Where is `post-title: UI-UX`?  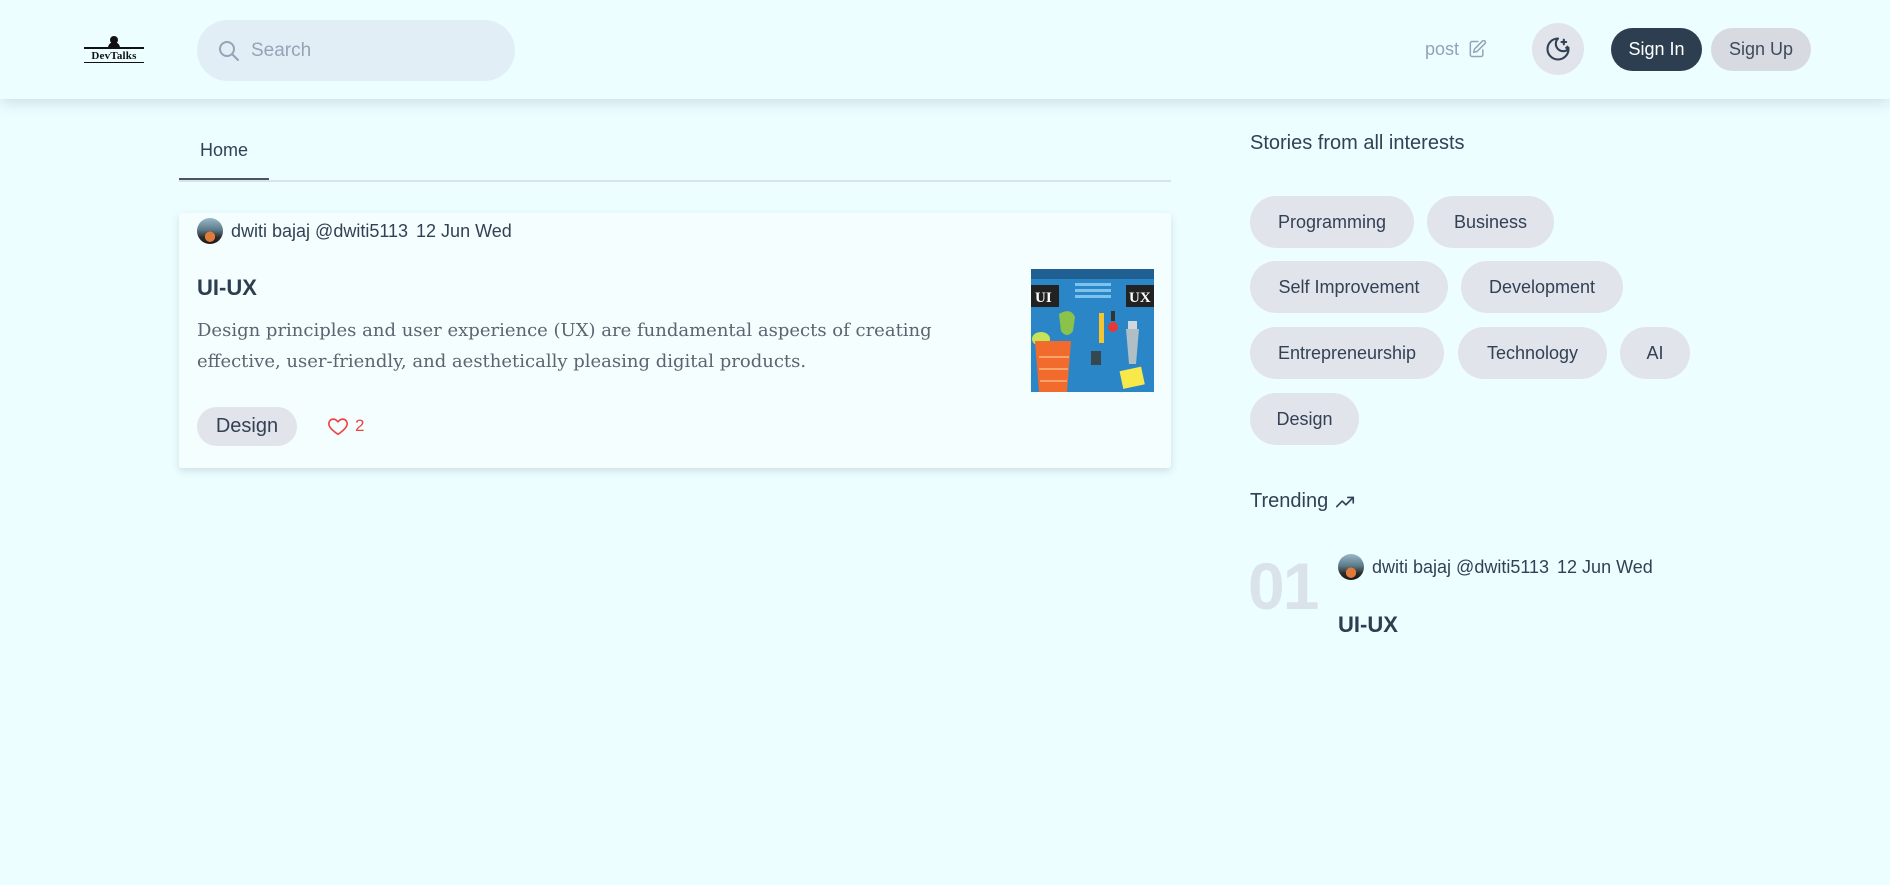 post-title: UI-UX is located at coordinates (227, 288).